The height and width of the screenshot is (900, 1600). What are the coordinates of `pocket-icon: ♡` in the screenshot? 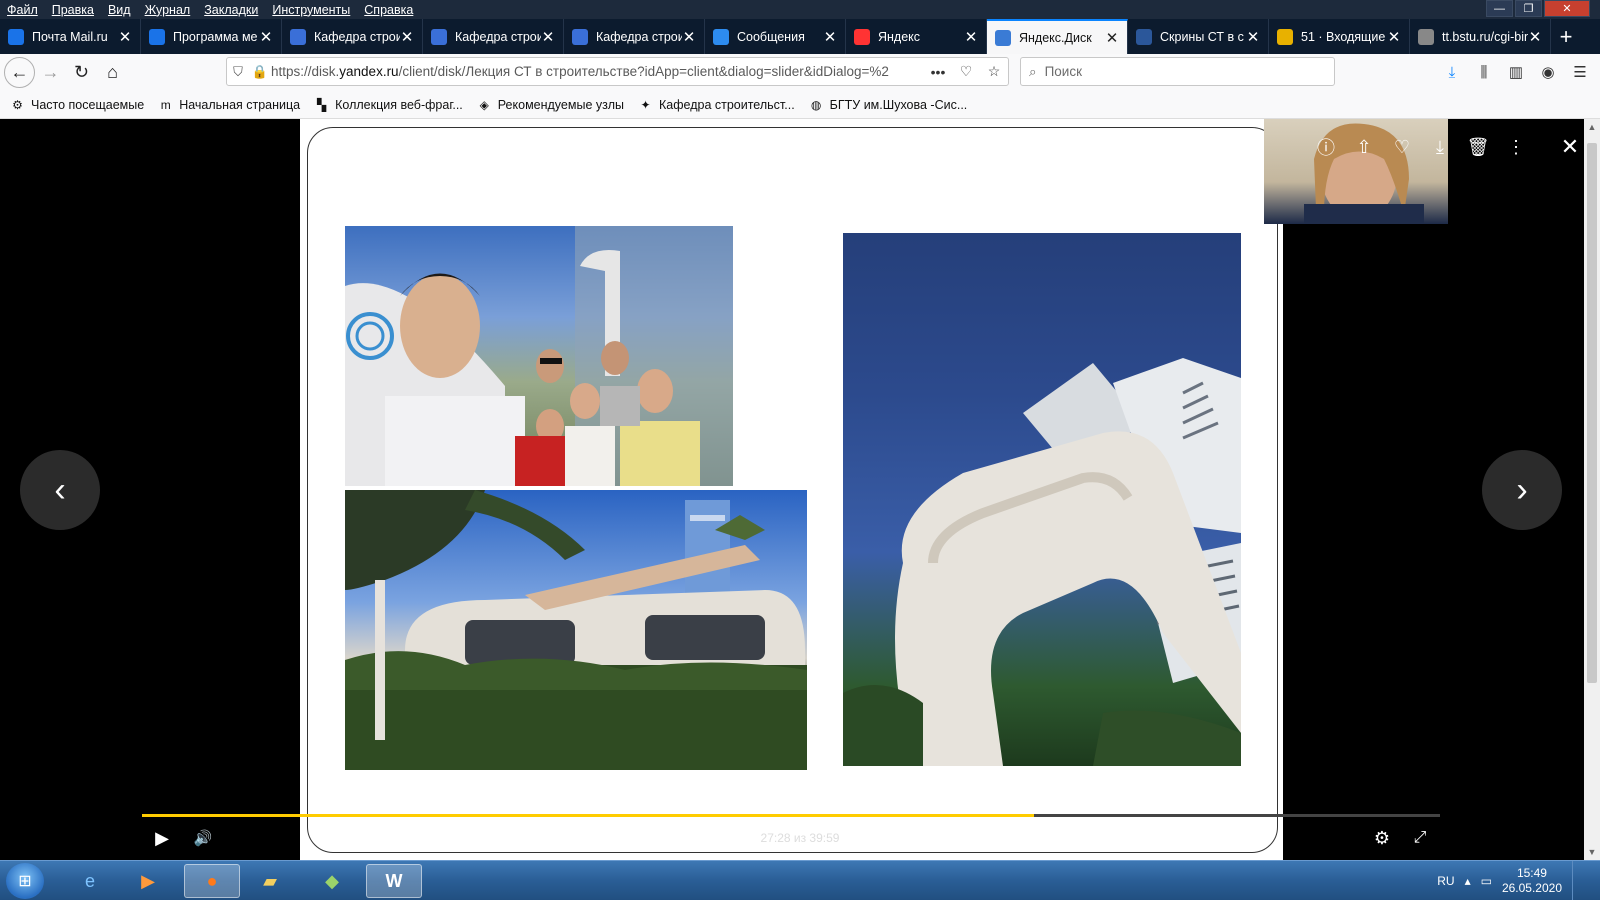 It's located at (966, 71).